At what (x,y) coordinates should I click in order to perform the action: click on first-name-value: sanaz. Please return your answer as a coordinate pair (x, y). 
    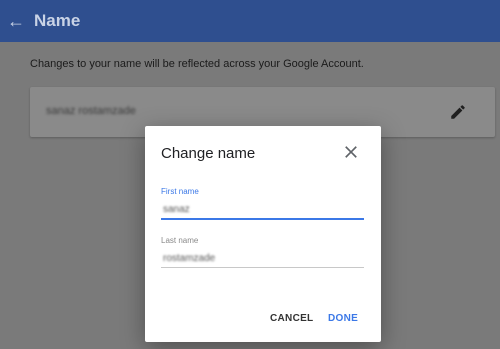
    Looking at the image, I should click on (176, 209).